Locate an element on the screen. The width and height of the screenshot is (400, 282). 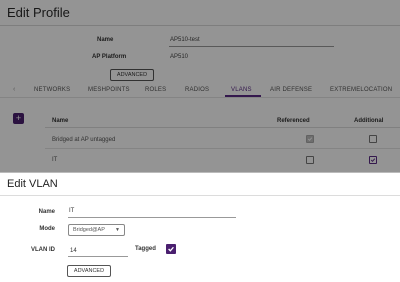
vlan-name-value: IT is located at coordinates (72, 211).